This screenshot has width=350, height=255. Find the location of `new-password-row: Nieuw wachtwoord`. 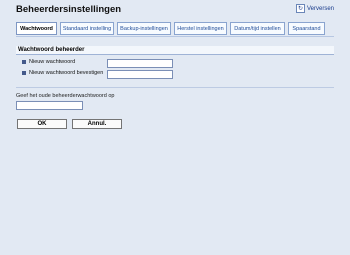

new-password-row: Nieuw wachtwoord is located at coordinates (48, 62).